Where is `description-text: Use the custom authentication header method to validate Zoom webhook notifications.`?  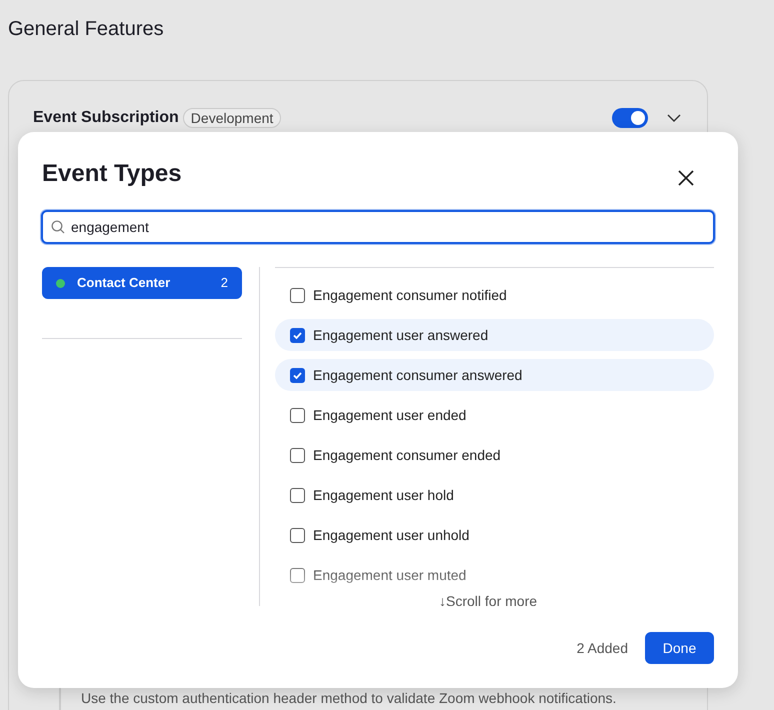
description-text: Use the custom authentication header method to validate Zoom webhook notifications. is located at coordinates (348, 698).